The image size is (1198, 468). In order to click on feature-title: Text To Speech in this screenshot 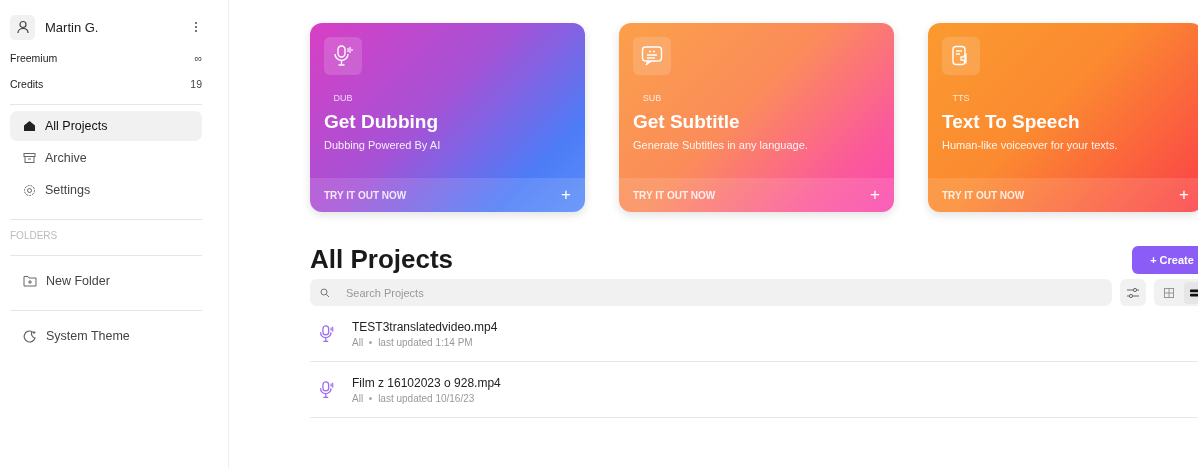, I will do `click(1011, 122)`.